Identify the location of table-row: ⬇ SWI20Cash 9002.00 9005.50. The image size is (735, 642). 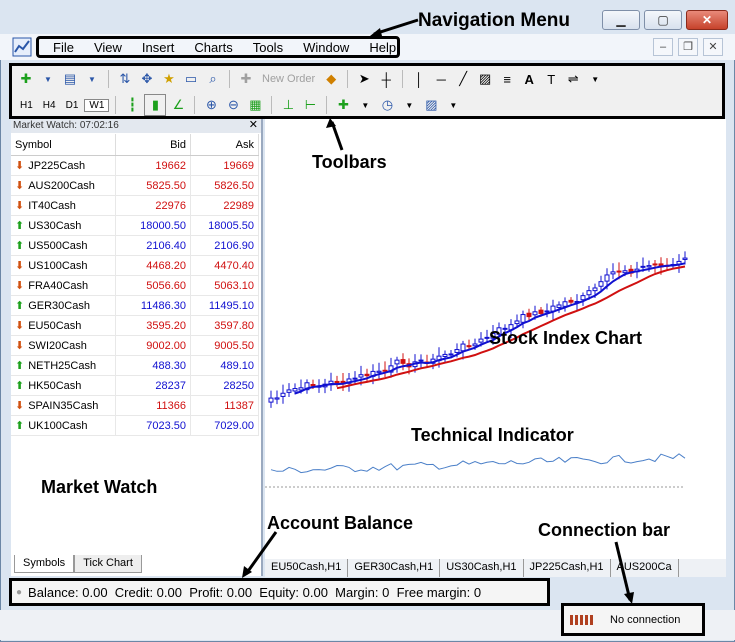
(135, 345).